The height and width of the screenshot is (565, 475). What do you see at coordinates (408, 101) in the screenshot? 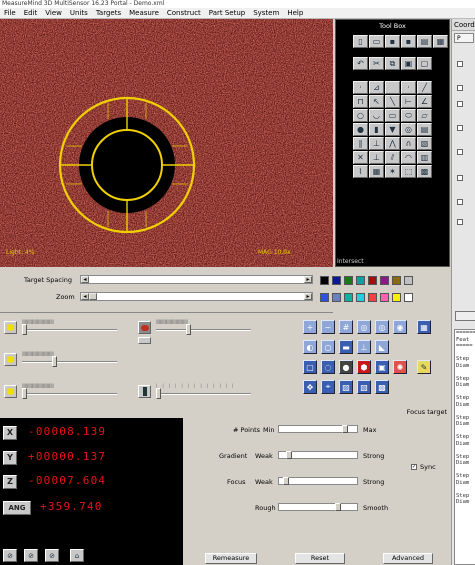
I see `distance-tool-icon: ⊢` at bounding box center [408, 101].